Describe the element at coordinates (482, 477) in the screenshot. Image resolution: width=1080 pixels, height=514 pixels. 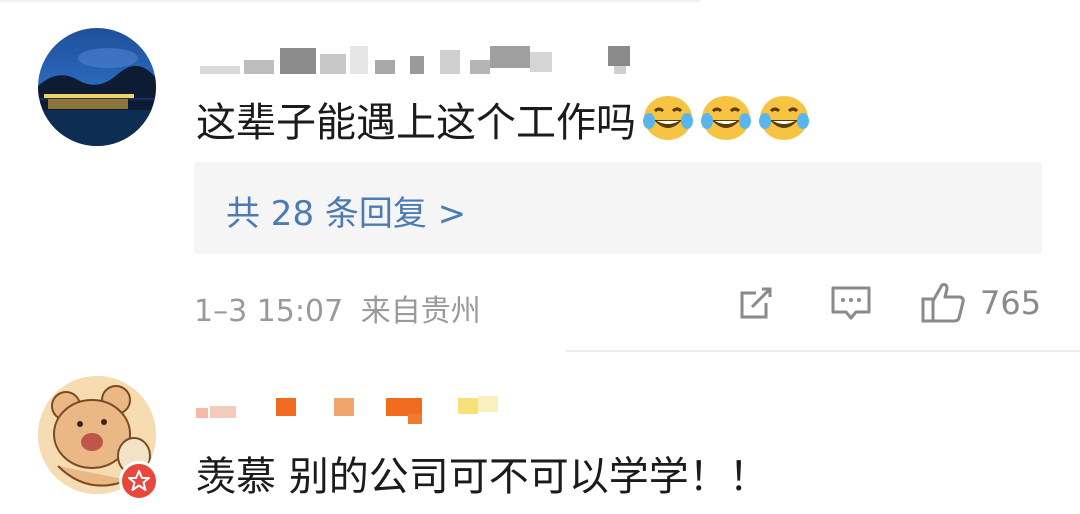
I see `comment-body: 羡慕 别的公司可不可以学学！！` at that location.